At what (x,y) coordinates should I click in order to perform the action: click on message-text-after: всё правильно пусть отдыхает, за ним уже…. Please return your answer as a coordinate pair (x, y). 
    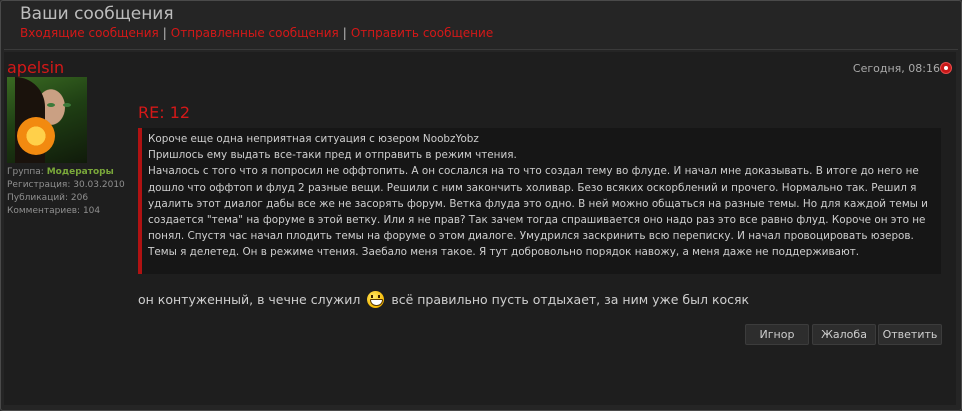
    Looking at the image, I should click on (570, 299).